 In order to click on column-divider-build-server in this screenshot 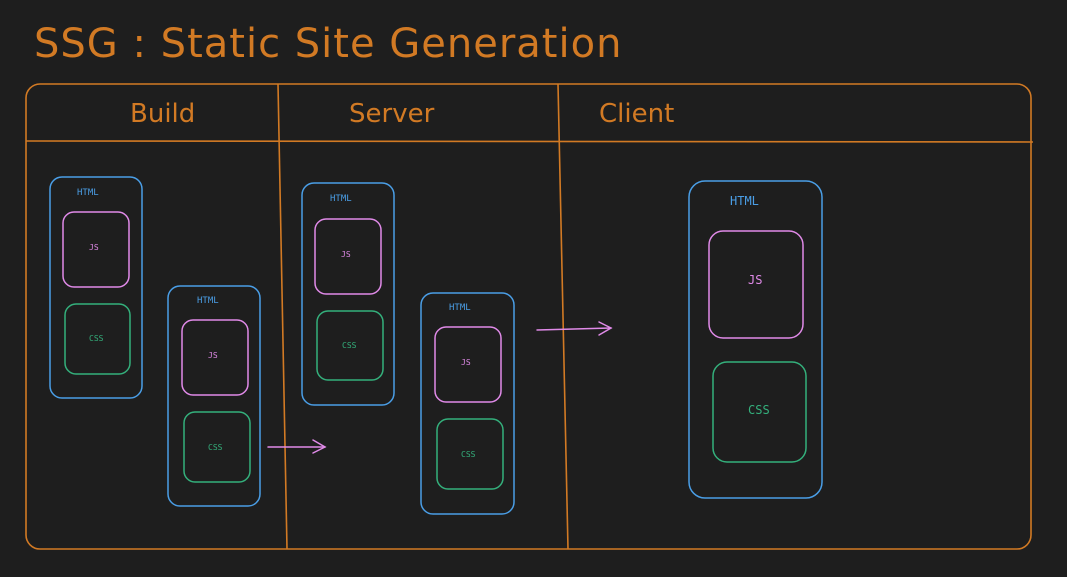, I will do `click(282, 316)`.